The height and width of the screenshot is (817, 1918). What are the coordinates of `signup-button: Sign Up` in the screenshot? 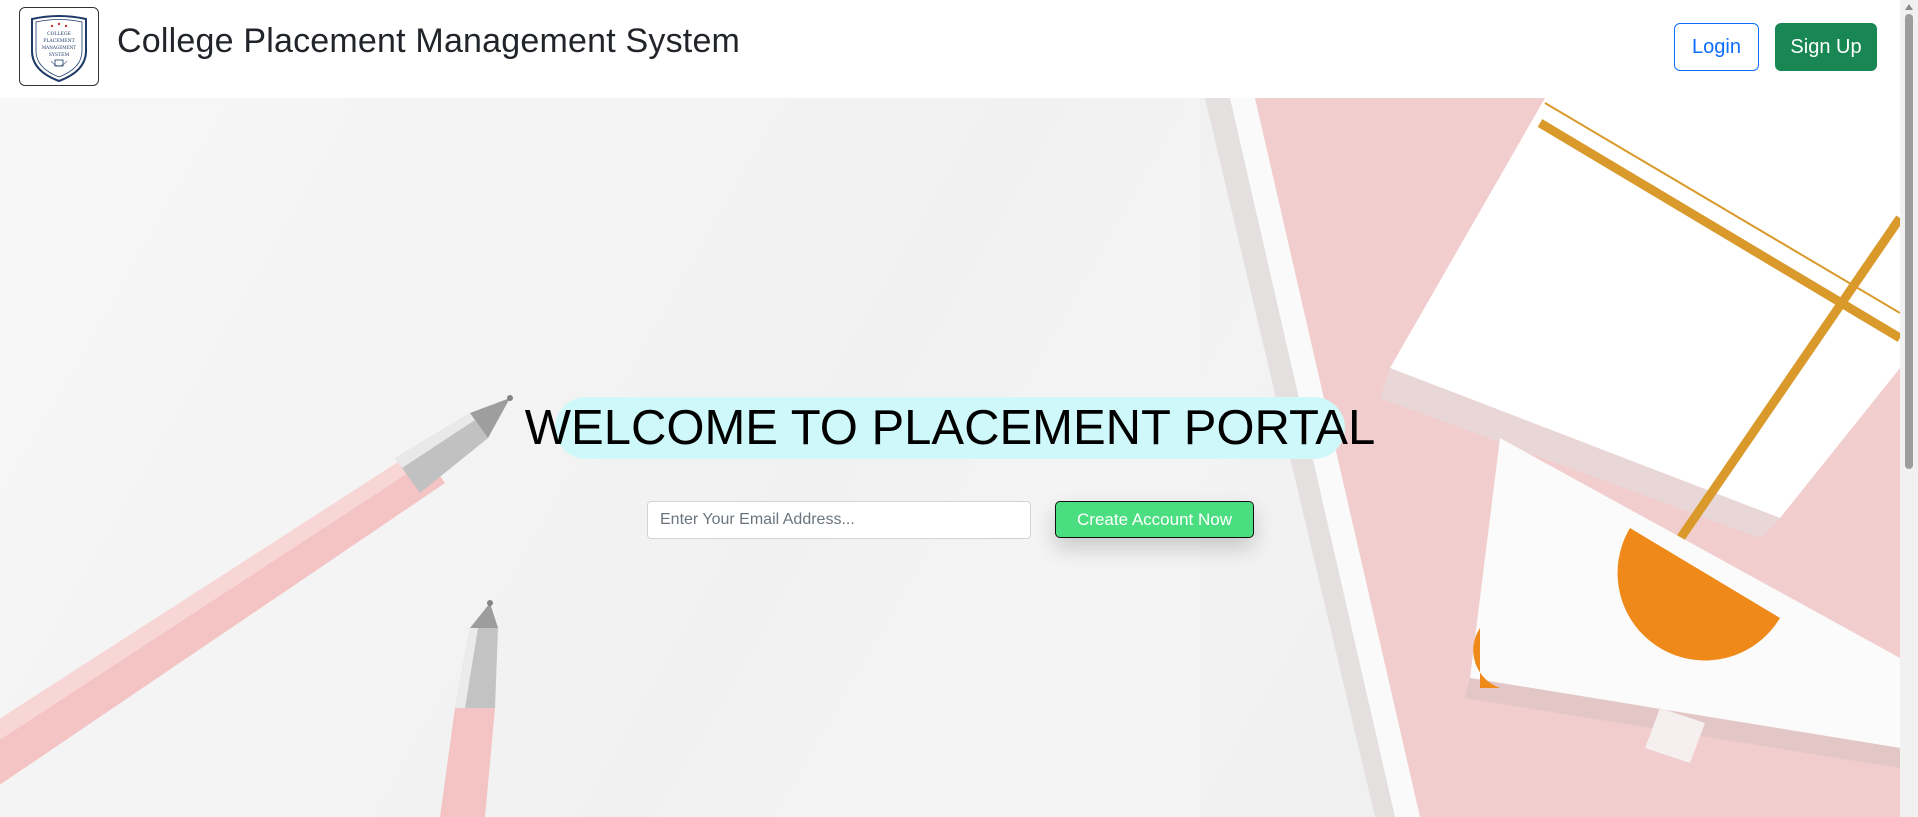 It's located at (1826, 47).